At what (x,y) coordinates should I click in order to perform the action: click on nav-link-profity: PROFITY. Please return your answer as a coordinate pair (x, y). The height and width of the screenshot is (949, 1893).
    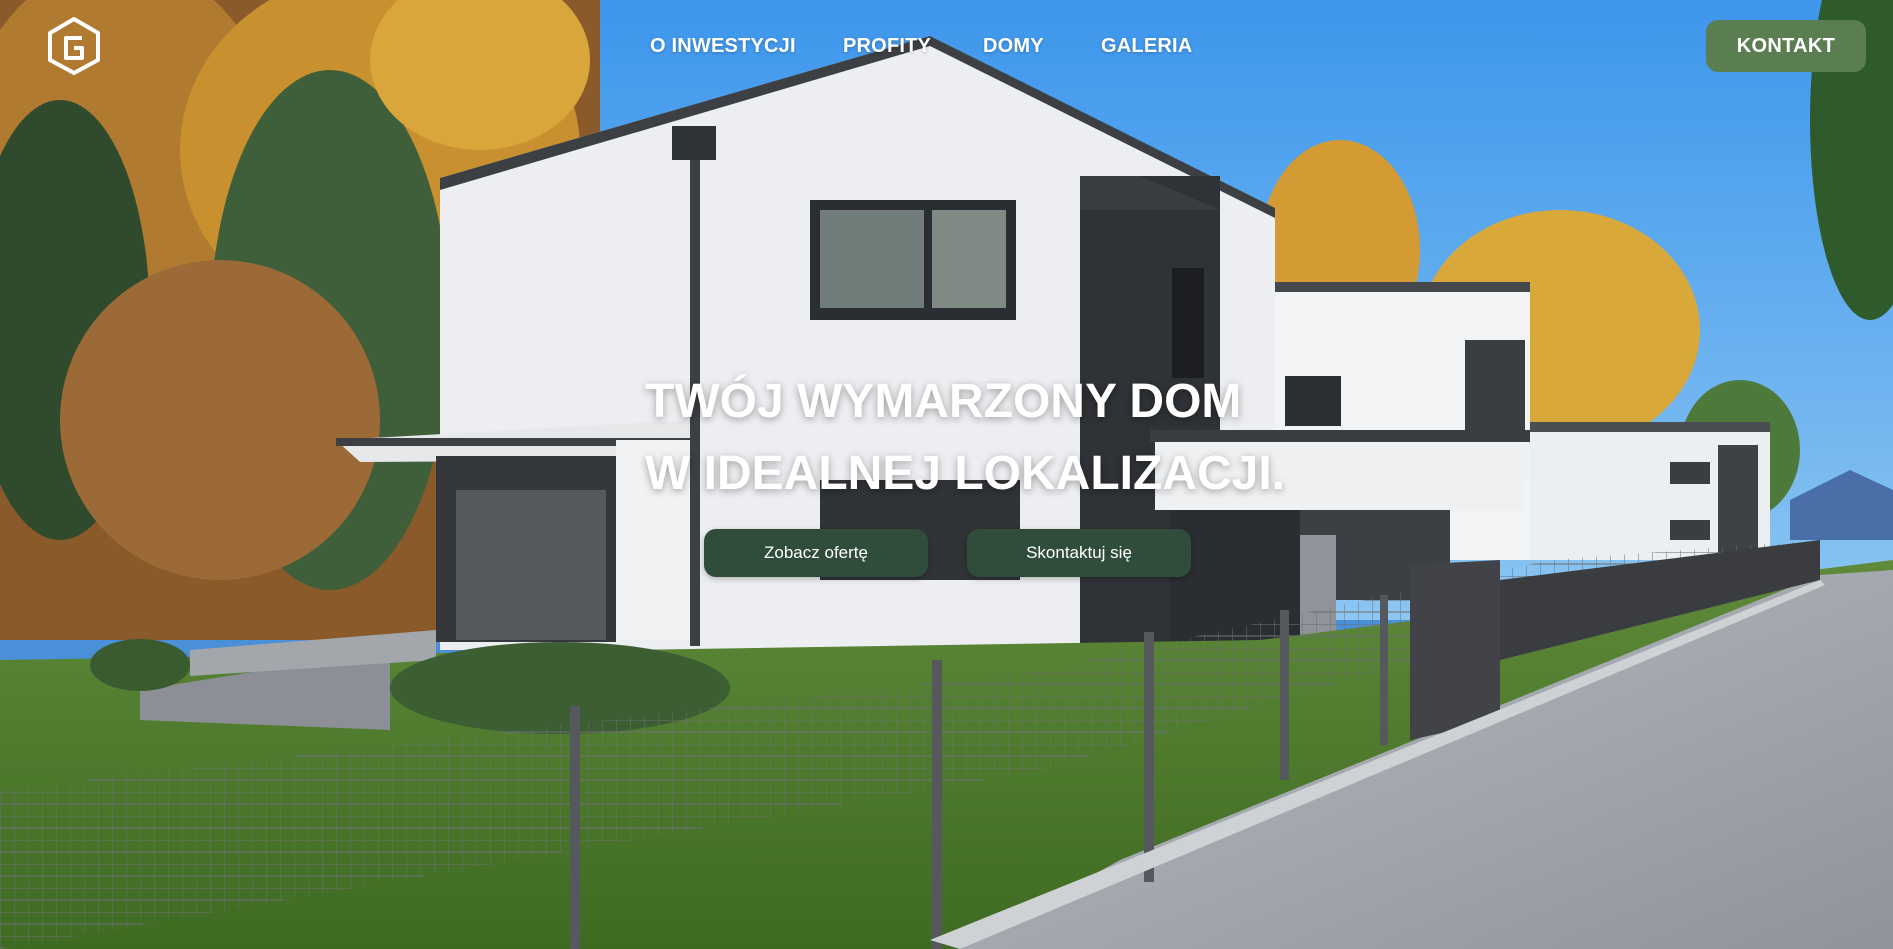
    Looking at the image, I should click on (887, 46).